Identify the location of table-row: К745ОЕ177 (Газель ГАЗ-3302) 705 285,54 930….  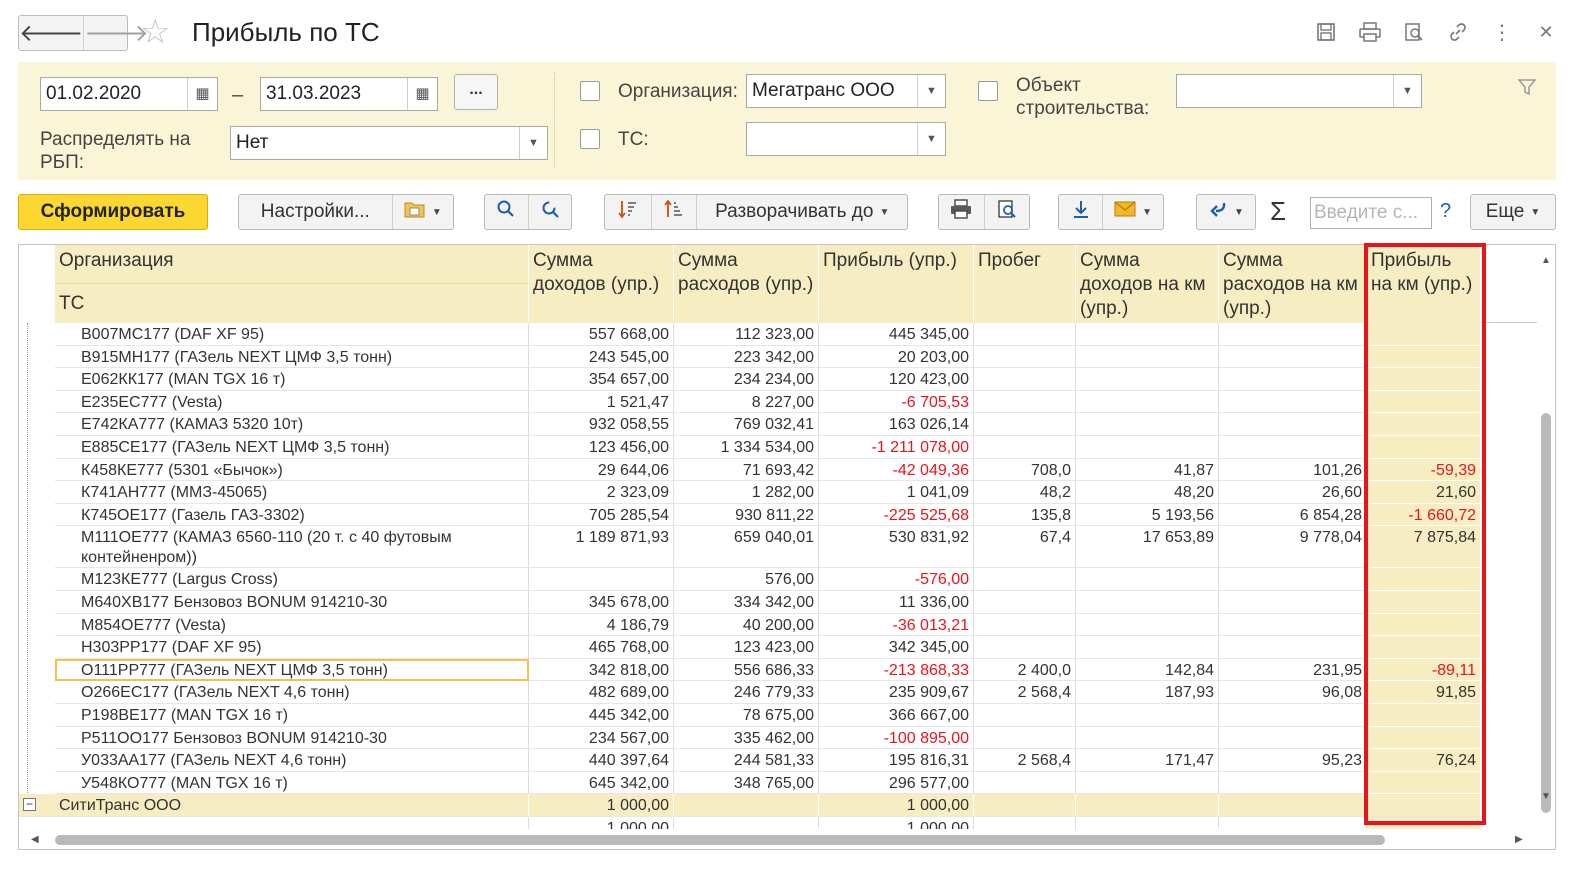
(787, 515).